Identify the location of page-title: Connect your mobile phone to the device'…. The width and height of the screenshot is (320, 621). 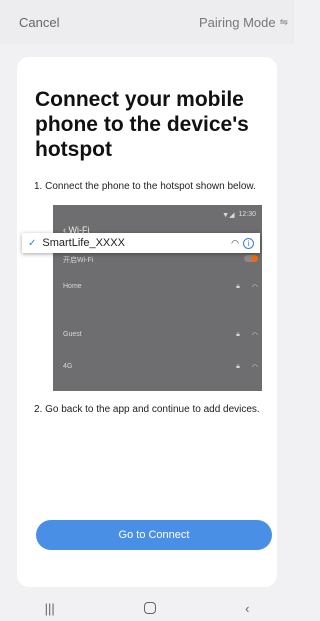
(142, 124).